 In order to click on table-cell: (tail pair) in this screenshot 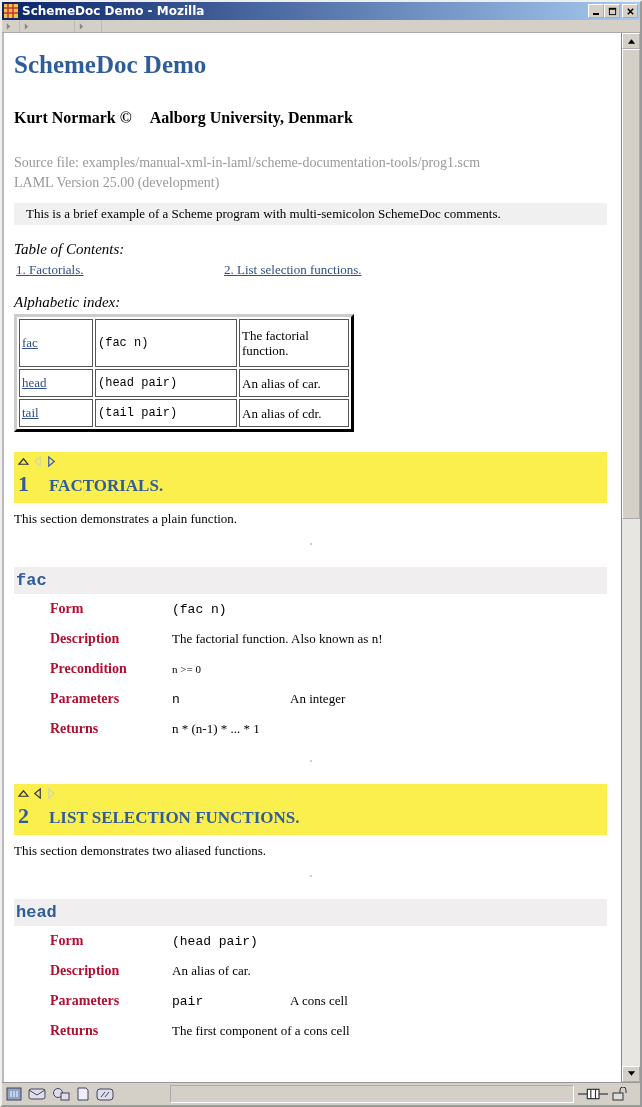, I will do `click(166, 413)`.